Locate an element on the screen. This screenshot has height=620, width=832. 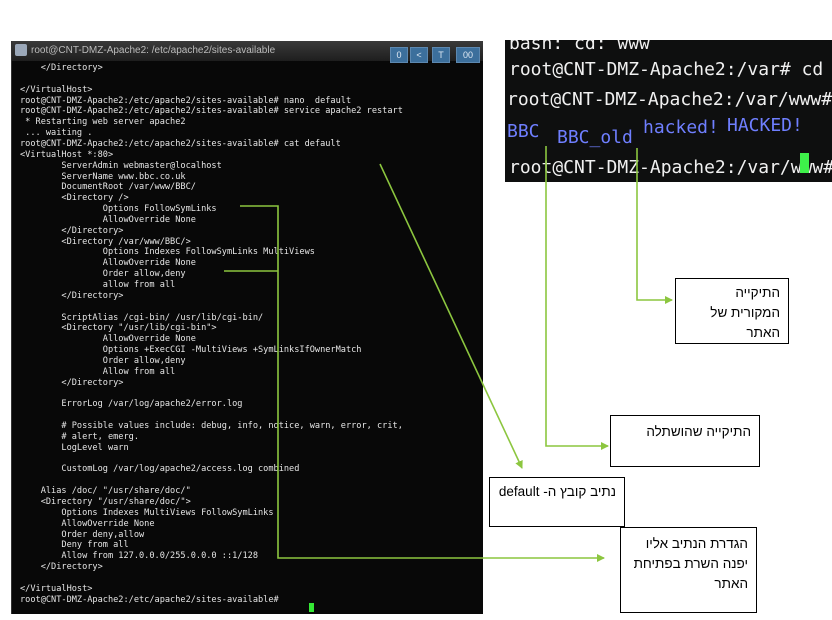
callout-original-folder: התיקייה המקורית של האתר is located at coordinates (732, 311).